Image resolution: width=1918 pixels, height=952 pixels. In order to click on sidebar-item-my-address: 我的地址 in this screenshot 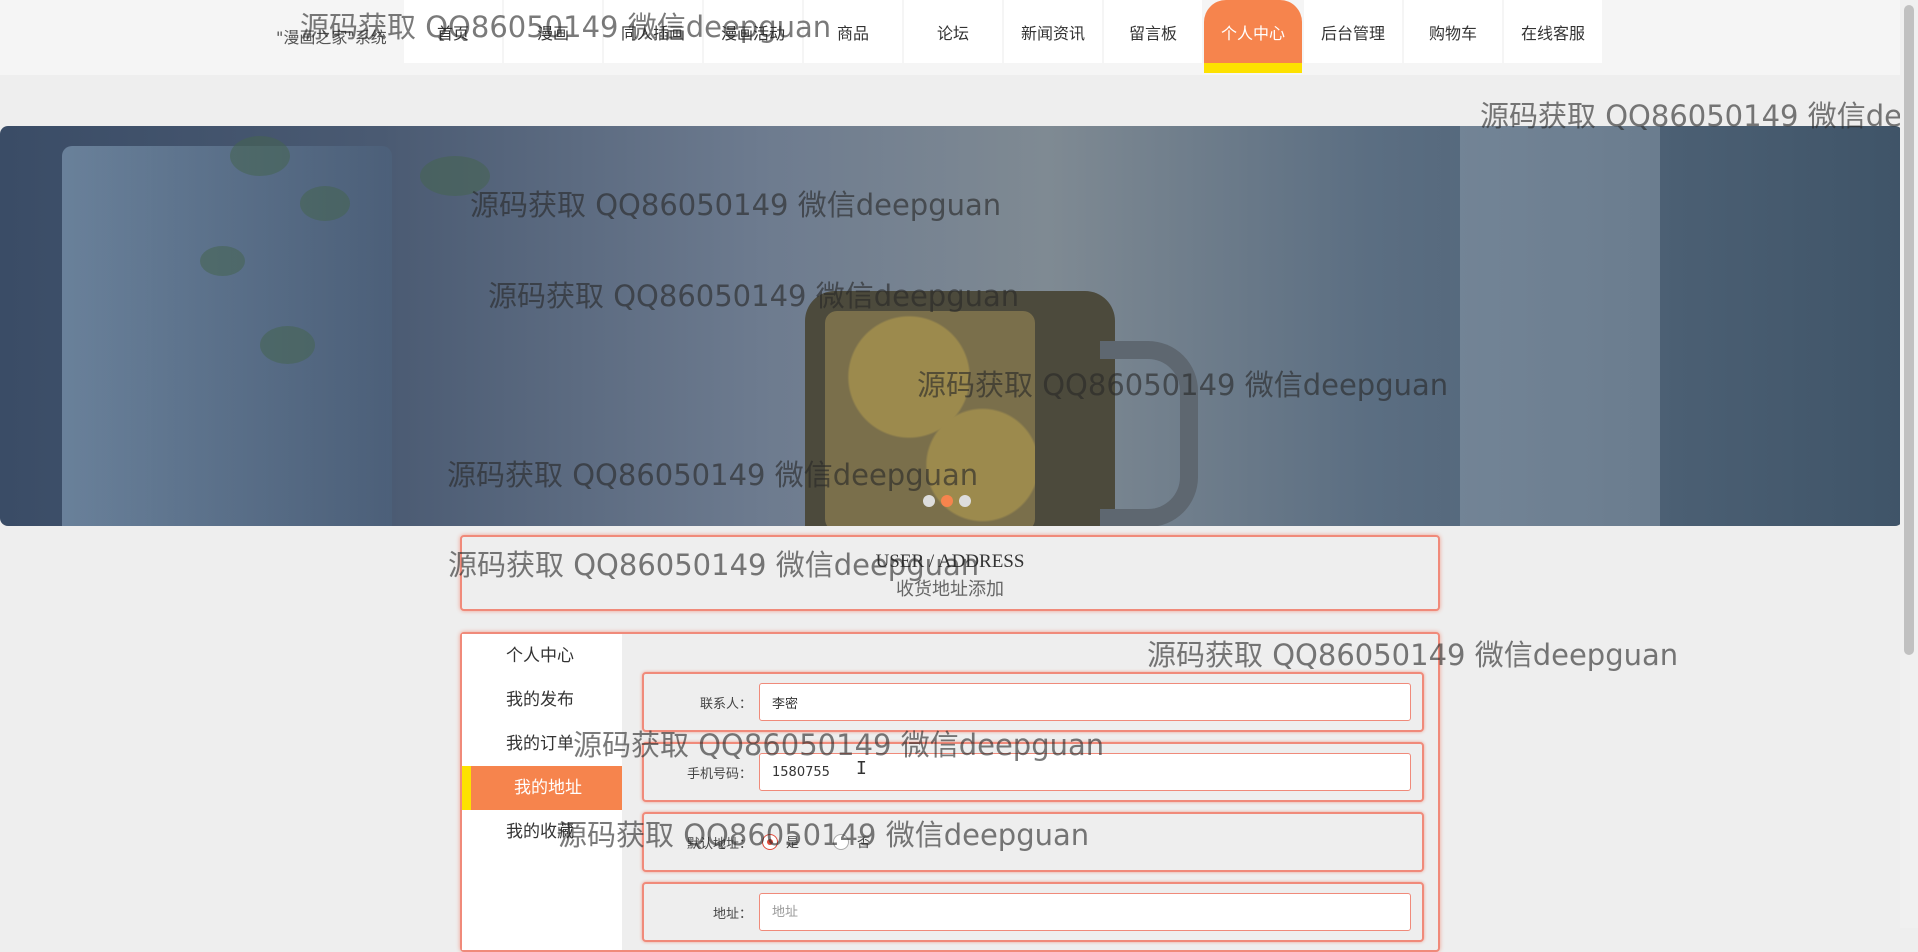, I will do `click(542, 788)`.